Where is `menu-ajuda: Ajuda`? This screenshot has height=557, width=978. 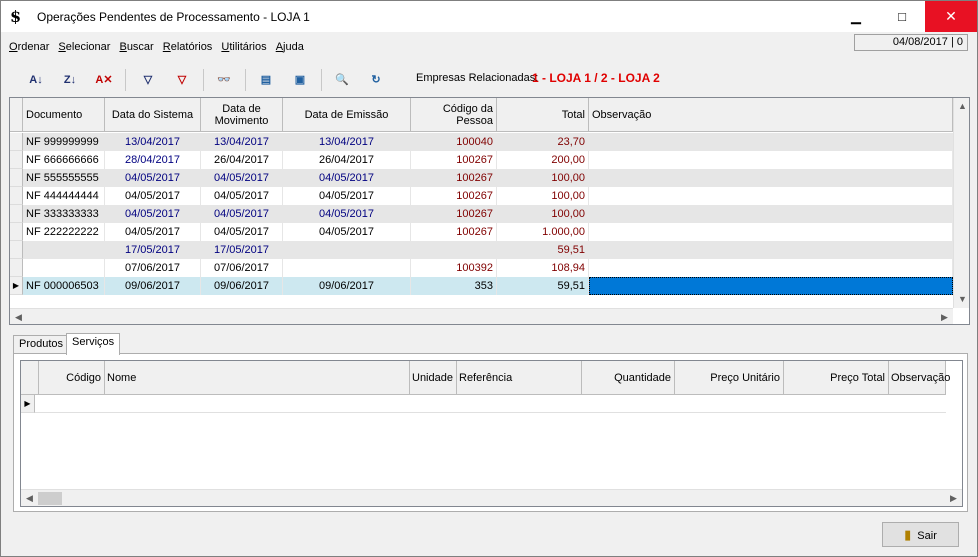 menu-ajuda: Ajuda is located at coordinates (290, 47).